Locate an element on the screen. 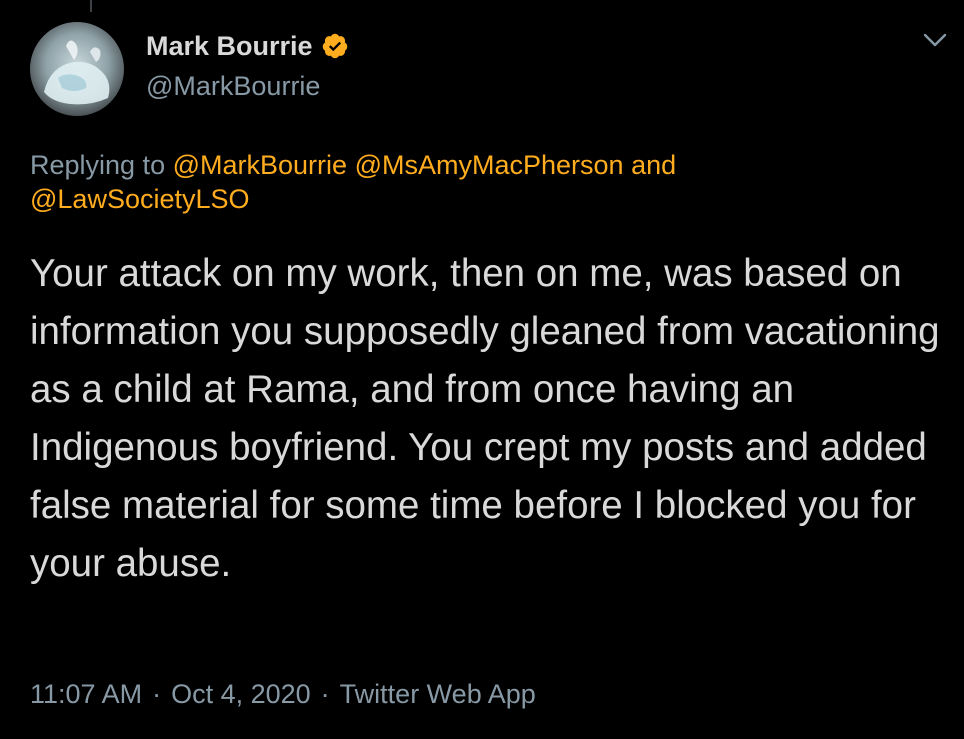 The height and width of the screenshot is (739, 964). author-block: Mark Bourrie @MarkBourrie is located at coordinates (247, 66).